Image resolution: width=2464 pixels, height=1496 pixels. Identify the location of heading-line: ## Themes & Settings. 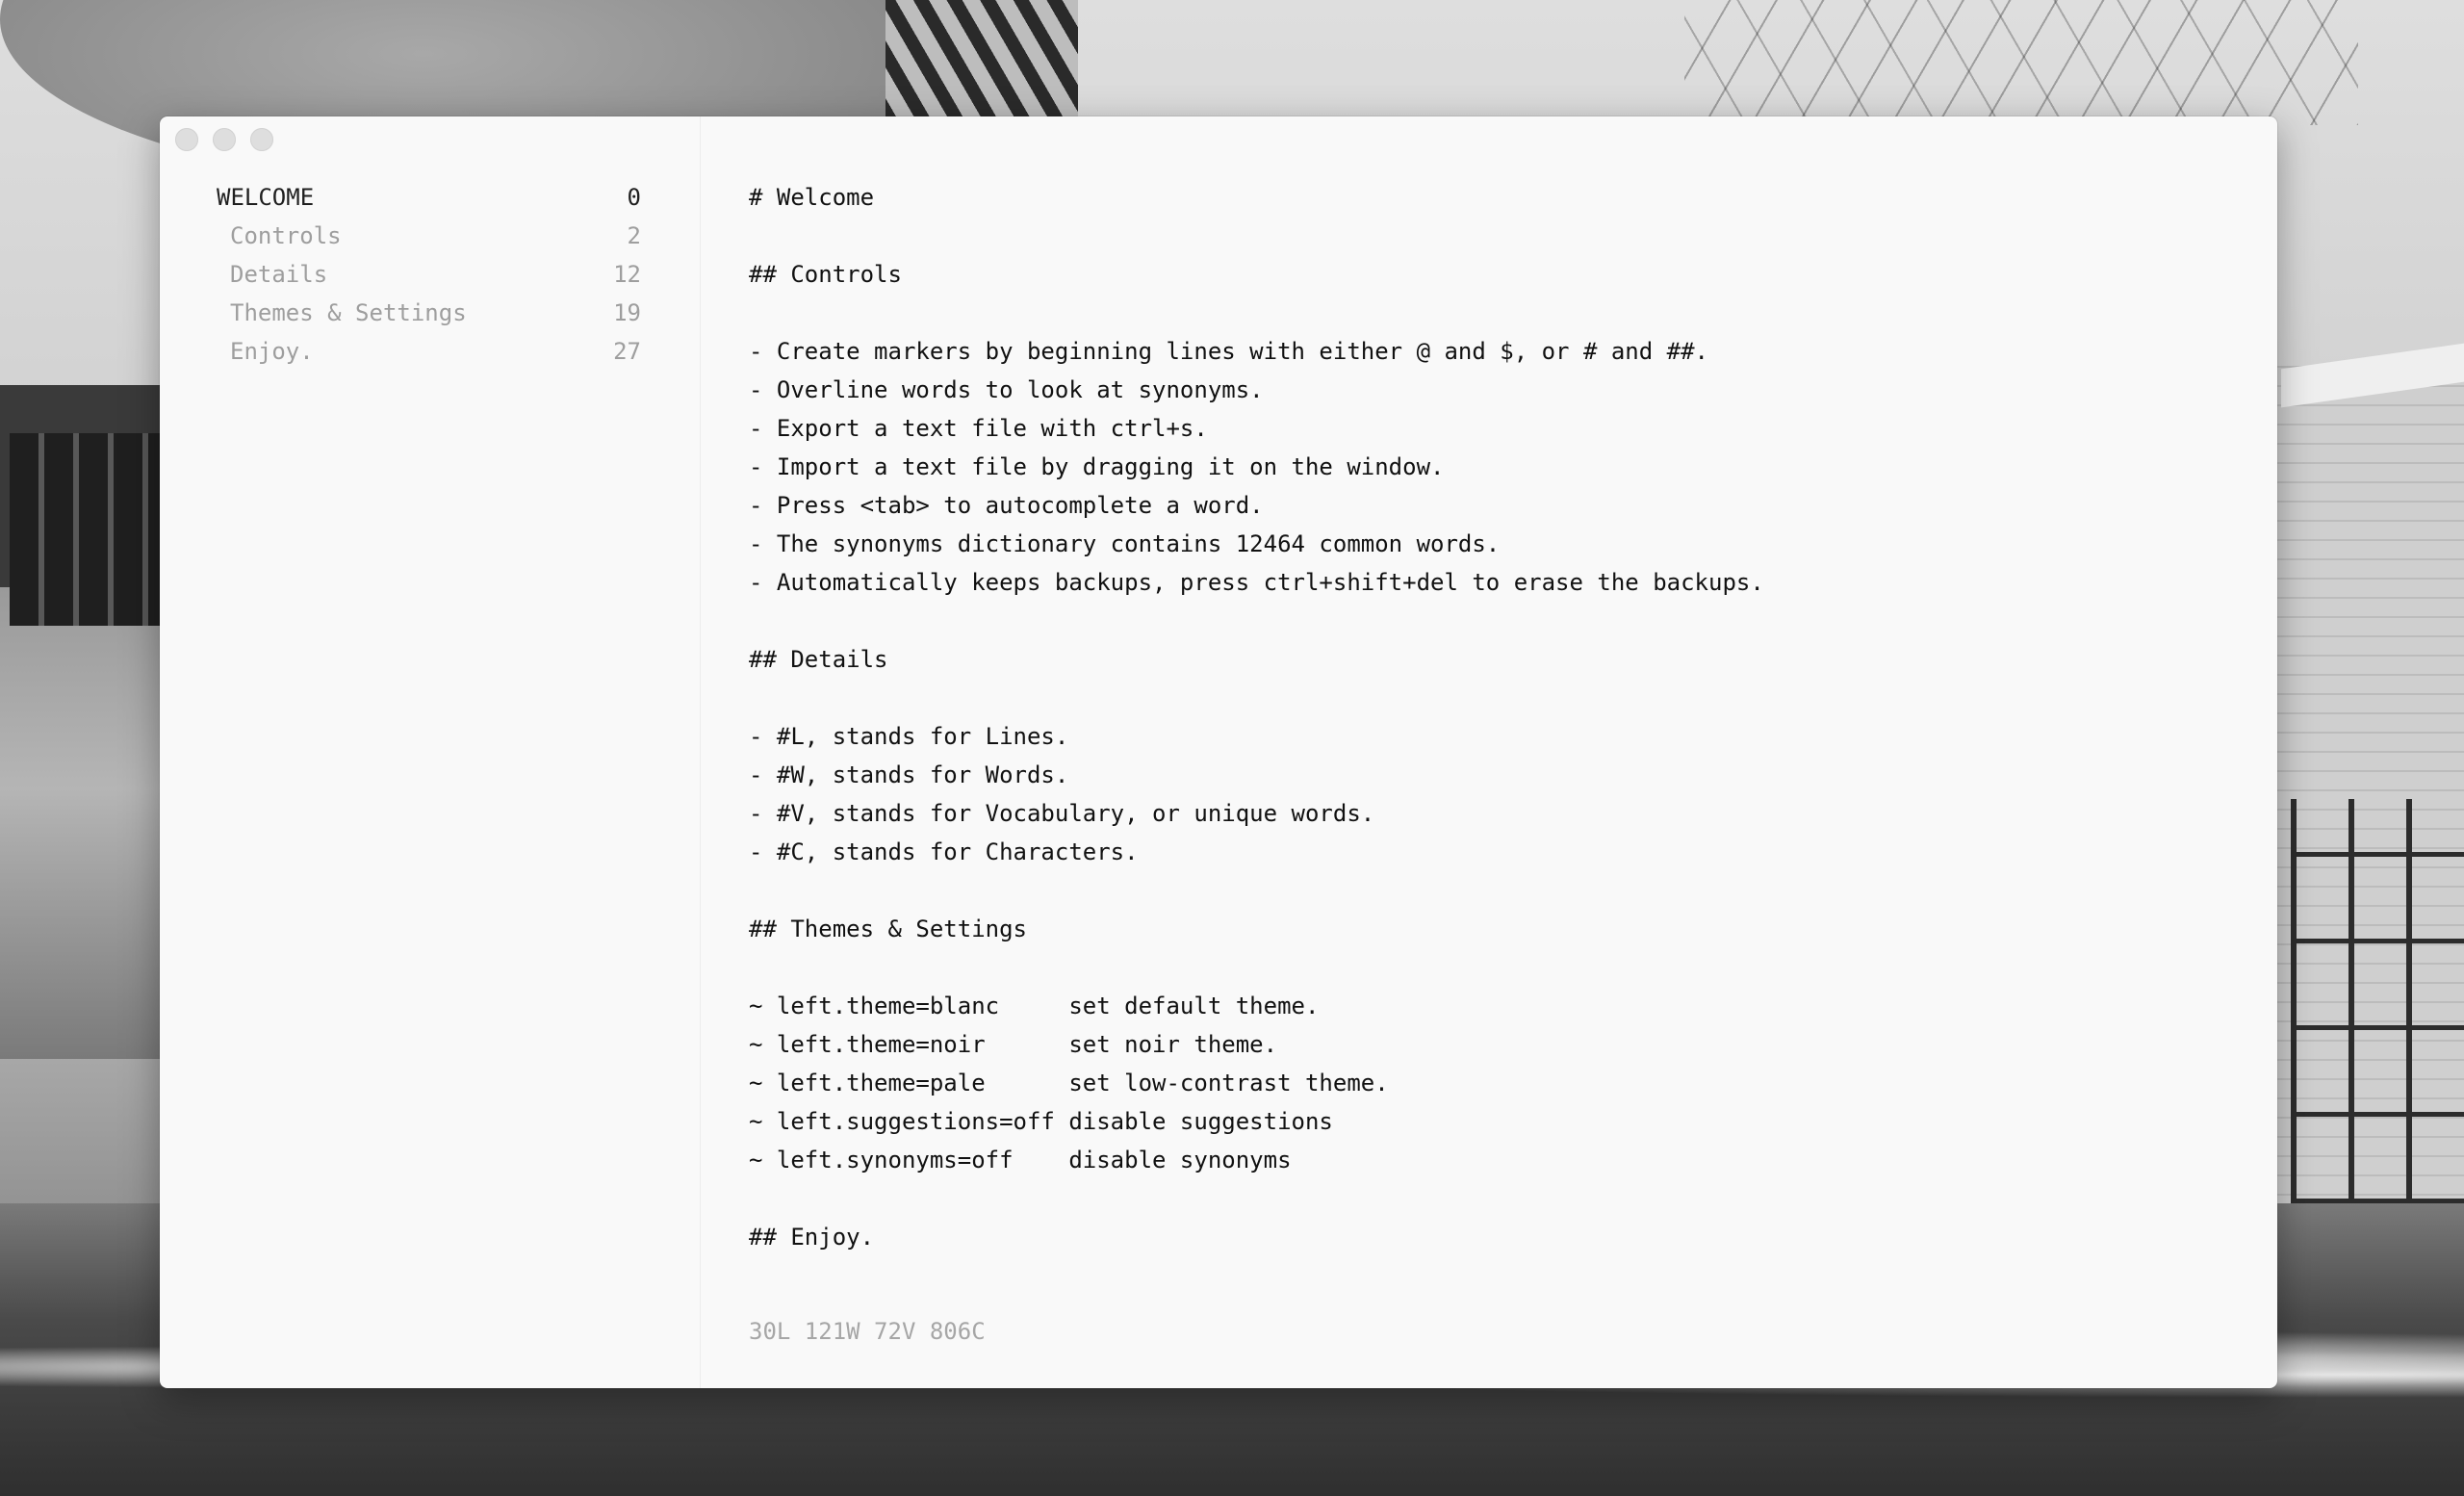
(888, 929).